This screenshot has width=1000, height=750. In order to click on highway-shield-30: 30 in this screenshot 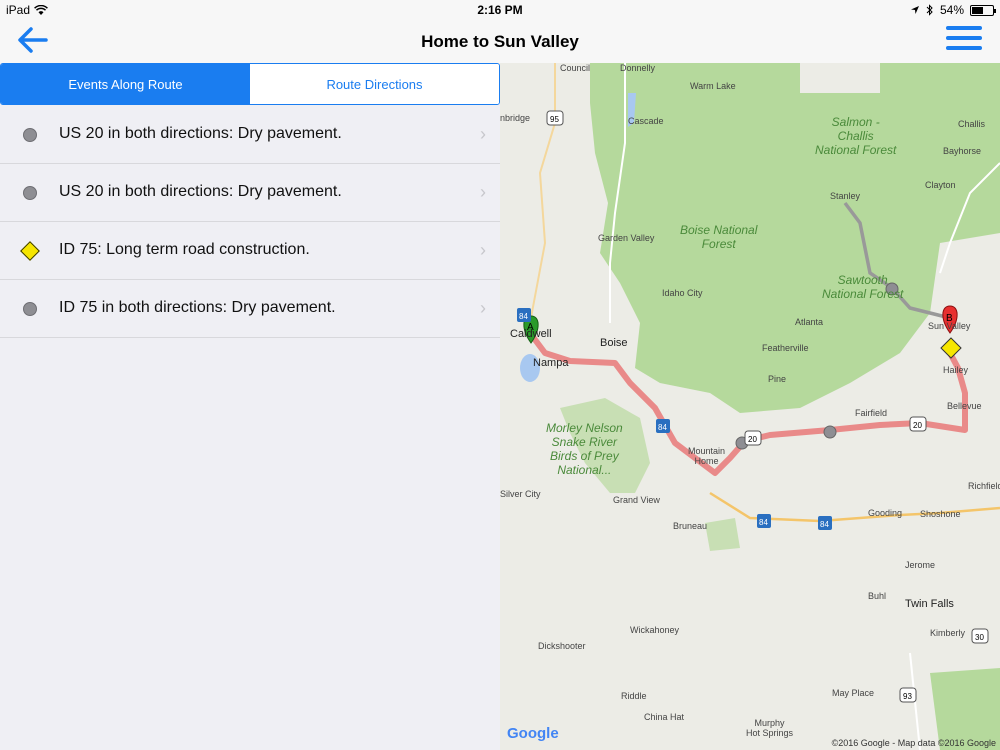, I will do `click(980, 636)`.